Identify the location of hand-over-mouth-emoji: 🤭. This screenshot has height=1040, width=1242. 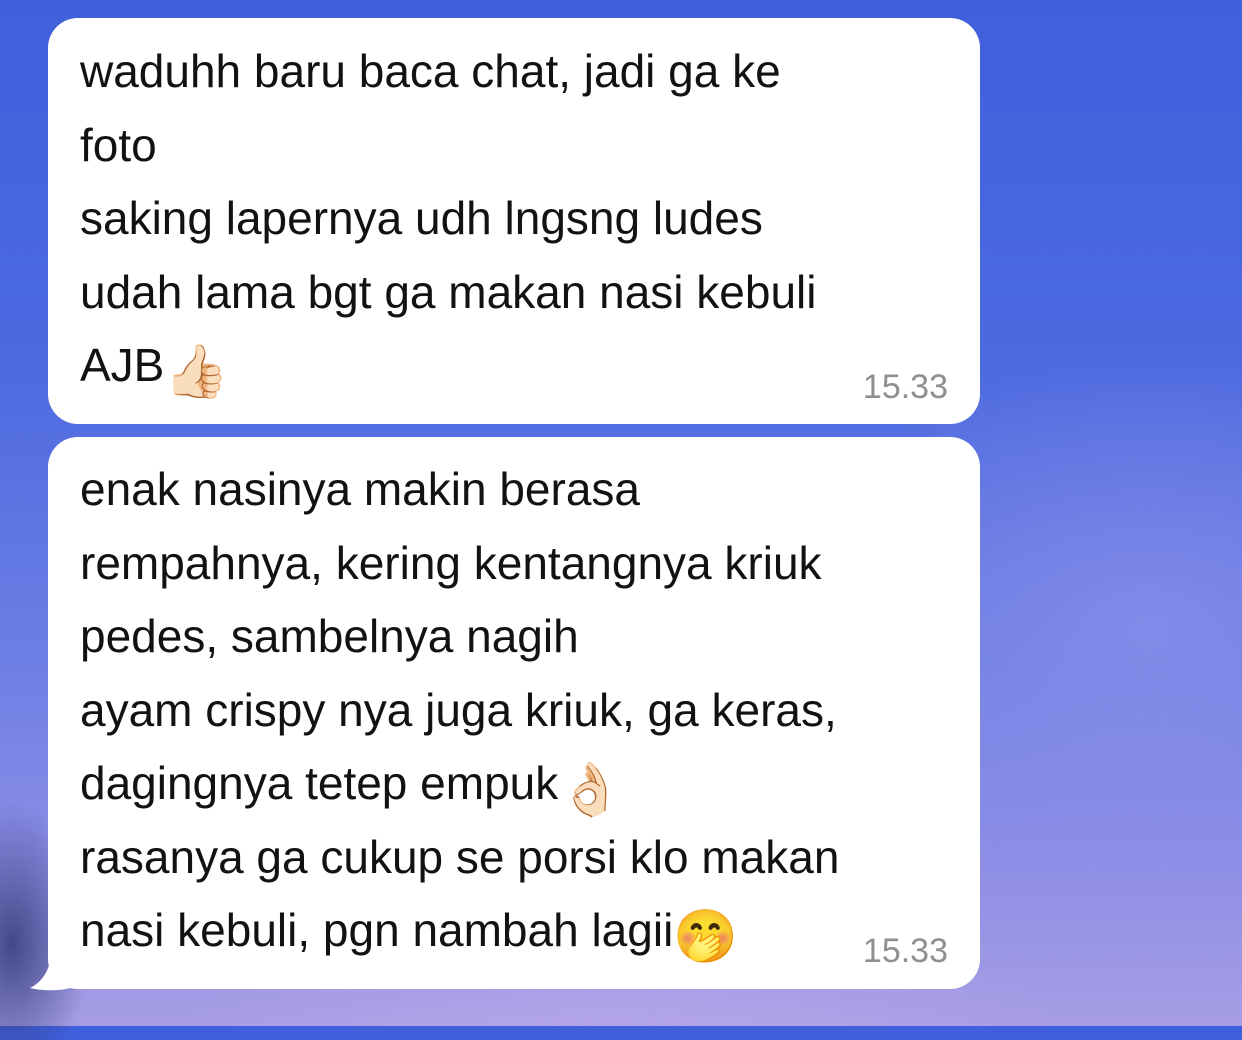
(706, 937).